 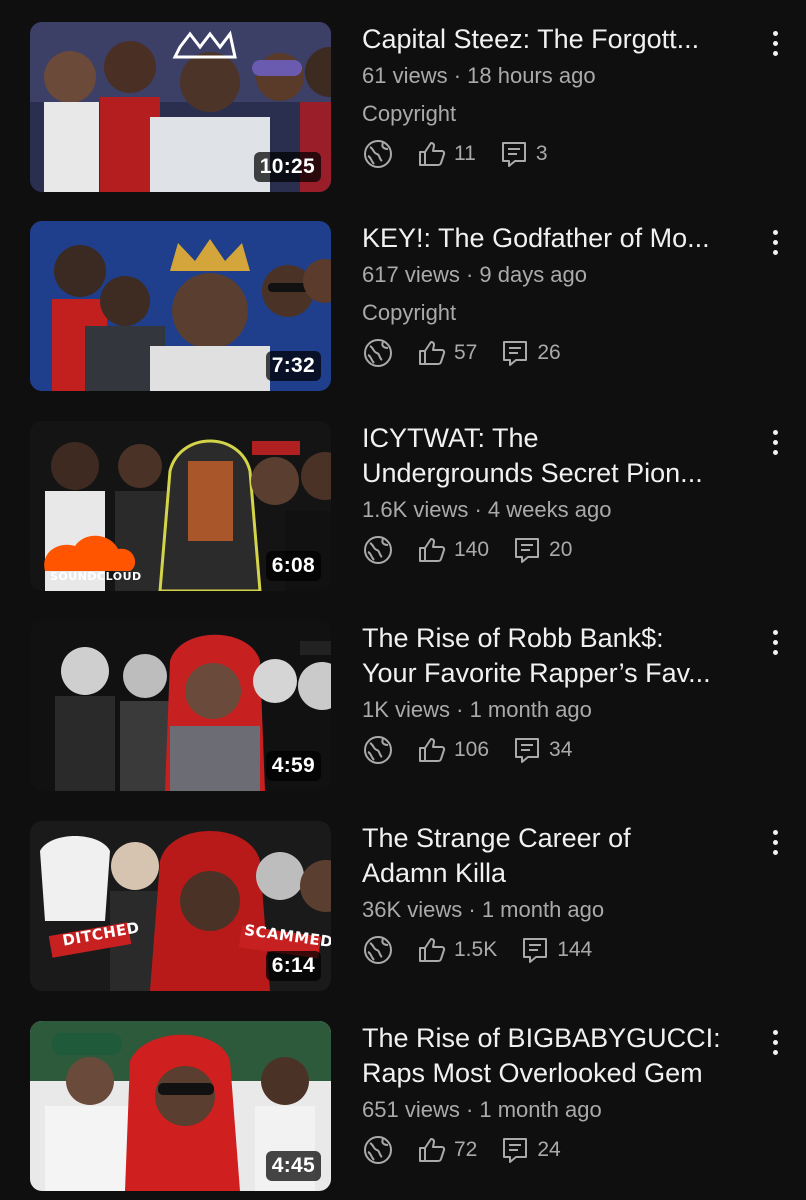 What do you see at coordinates (293, 366) in the screenshot?
I see `video-duration: 7:32` at bounding box center [293, 366].